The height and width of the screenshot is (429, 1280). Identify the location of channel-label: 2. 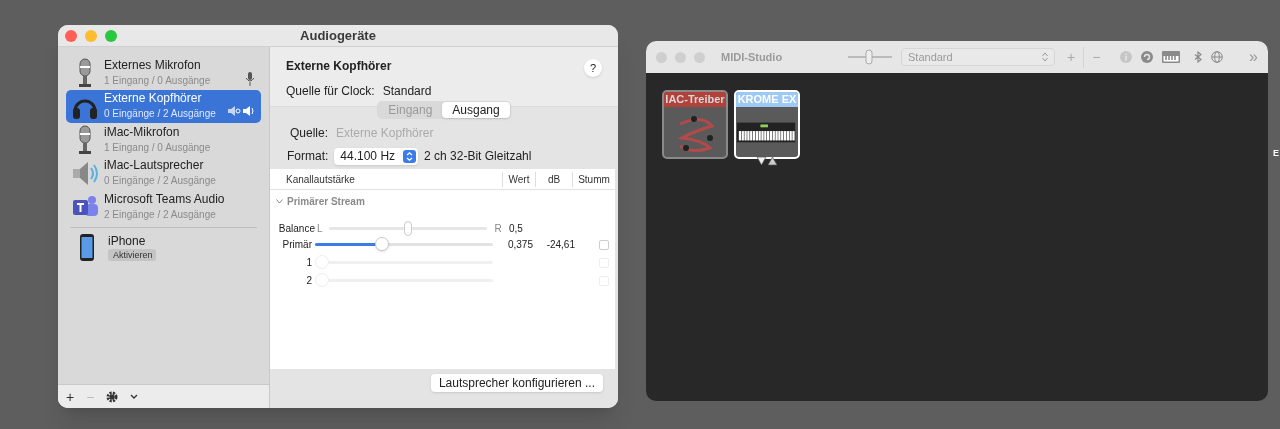
(309, 281).